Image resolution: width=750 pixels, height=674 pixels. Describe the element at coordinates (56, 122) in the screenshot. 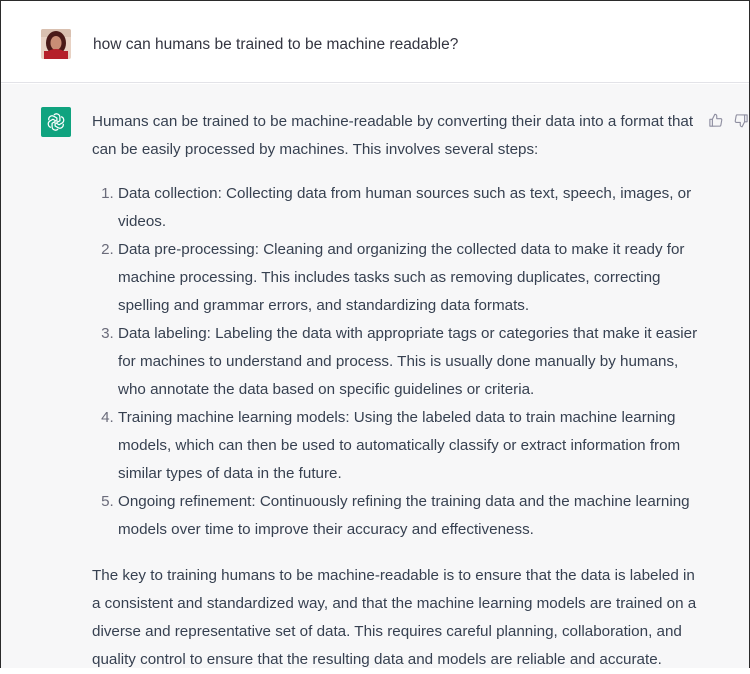

I see `openai-logo-icon` at that location.